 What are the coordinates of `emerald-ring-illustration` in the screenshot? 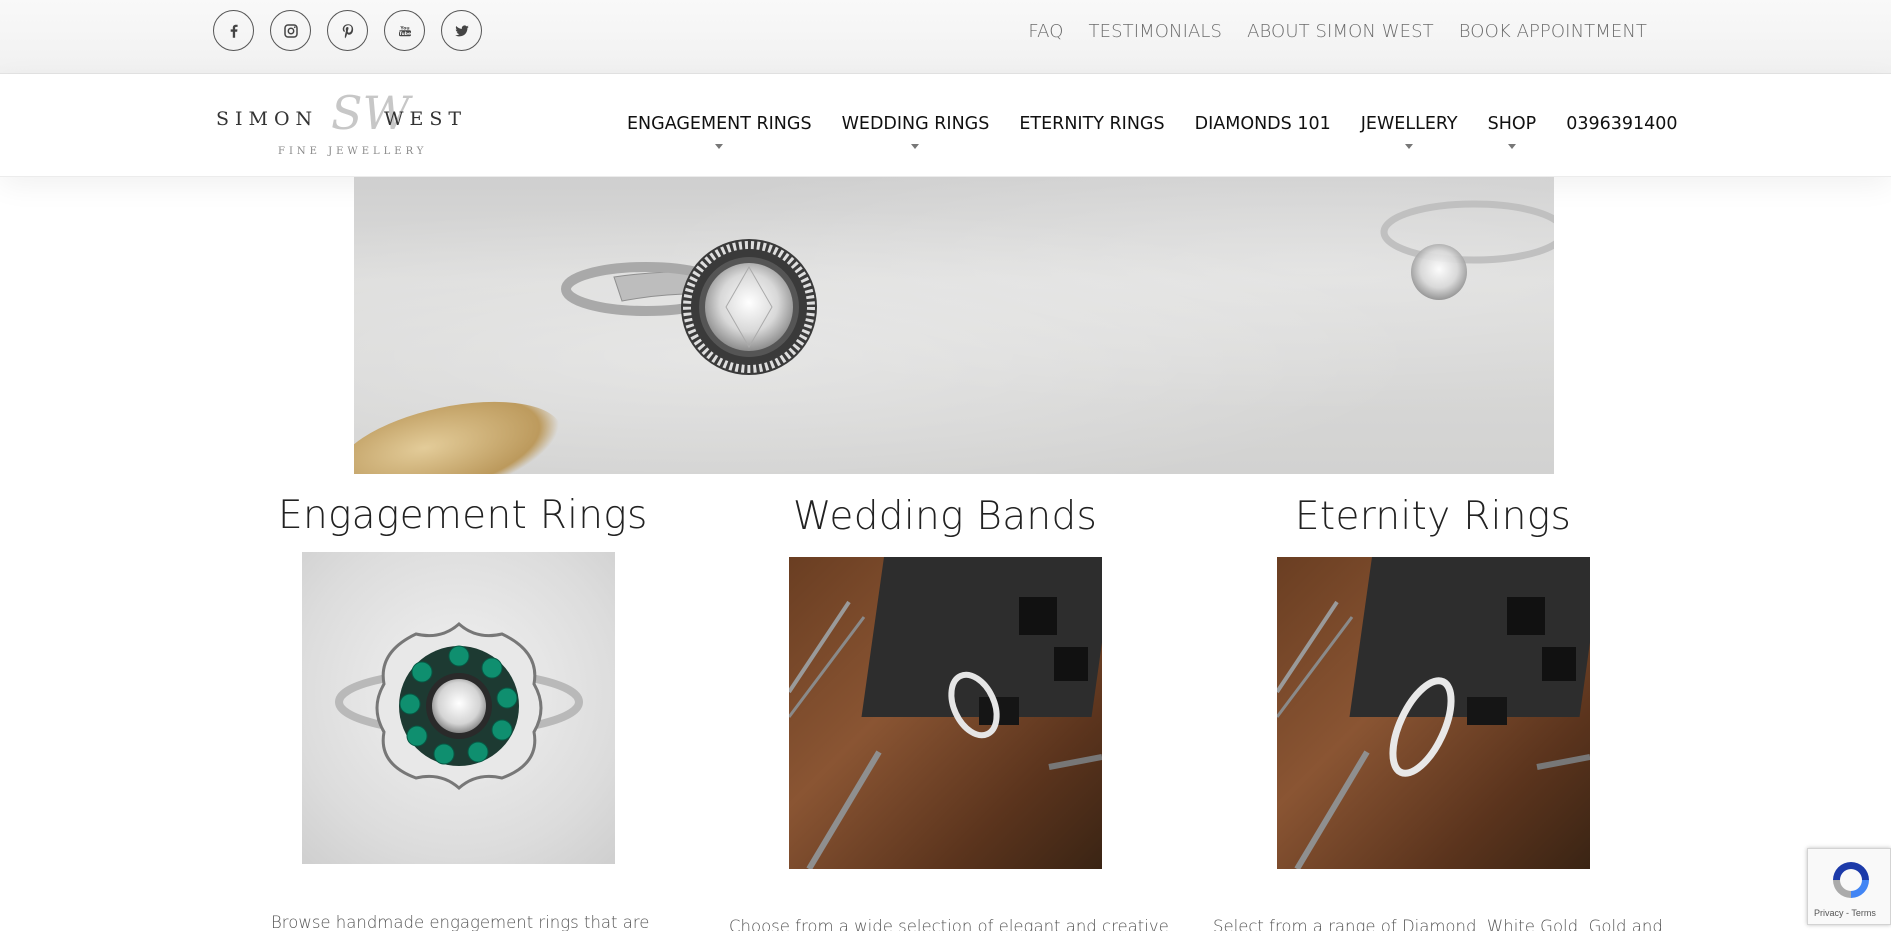 It's located at (459, 706).